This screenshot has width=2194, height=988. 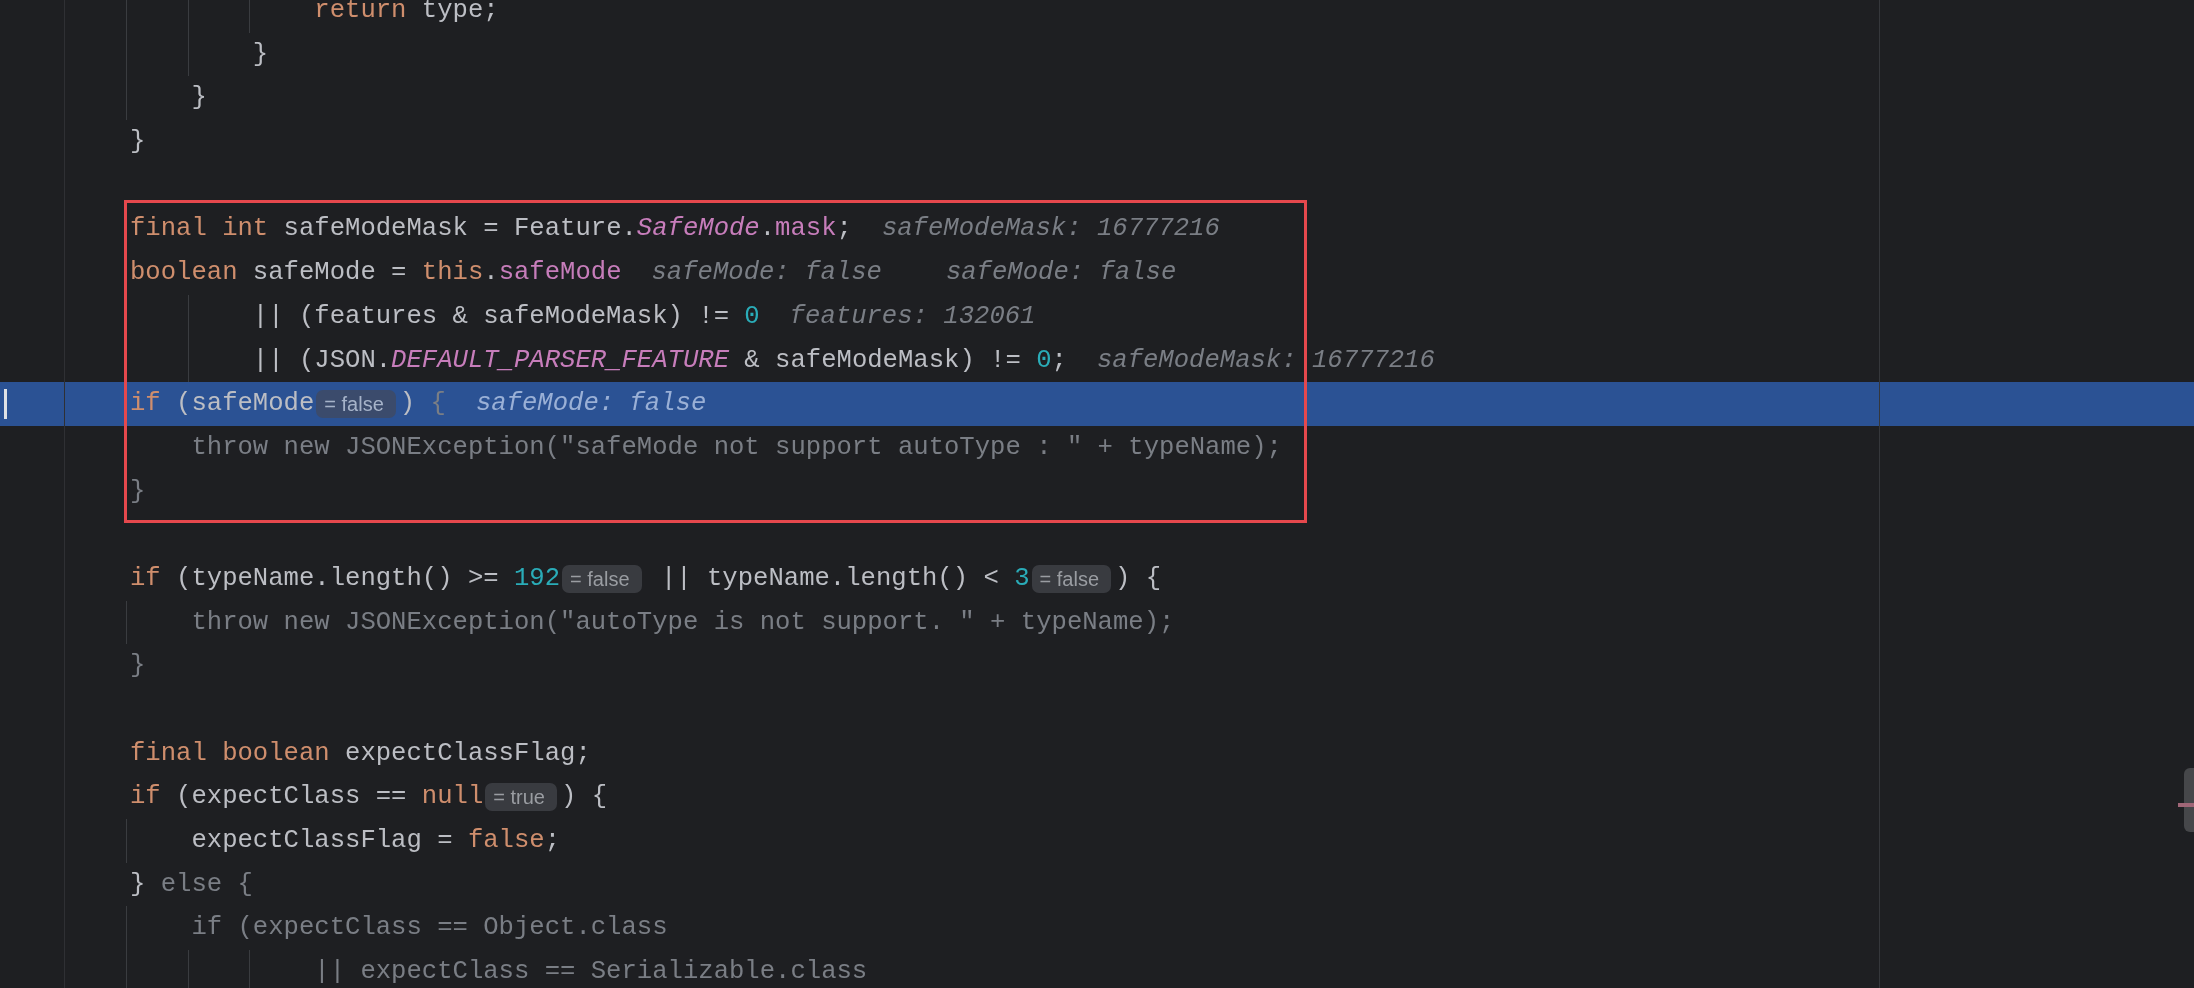 I want to click on code-text: expectClassFlag = false;, so click(x=375, y=841).